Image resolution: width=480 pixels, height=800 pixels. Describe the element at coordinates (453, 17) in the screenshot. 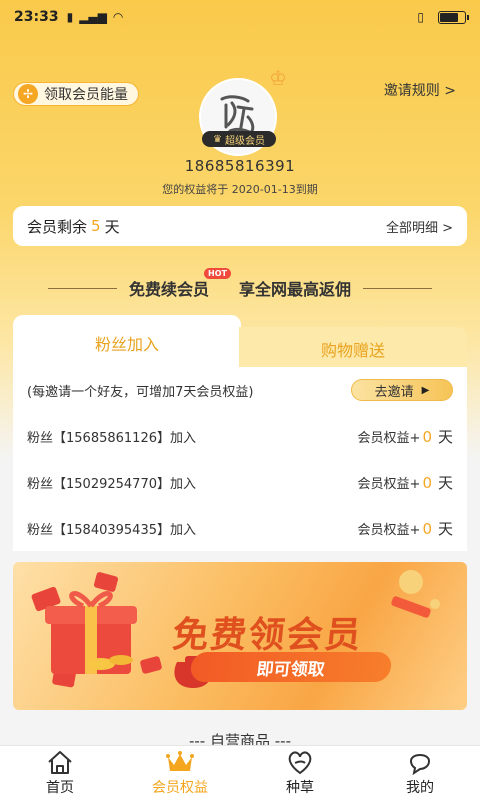

I see `battery-icon` at that location.